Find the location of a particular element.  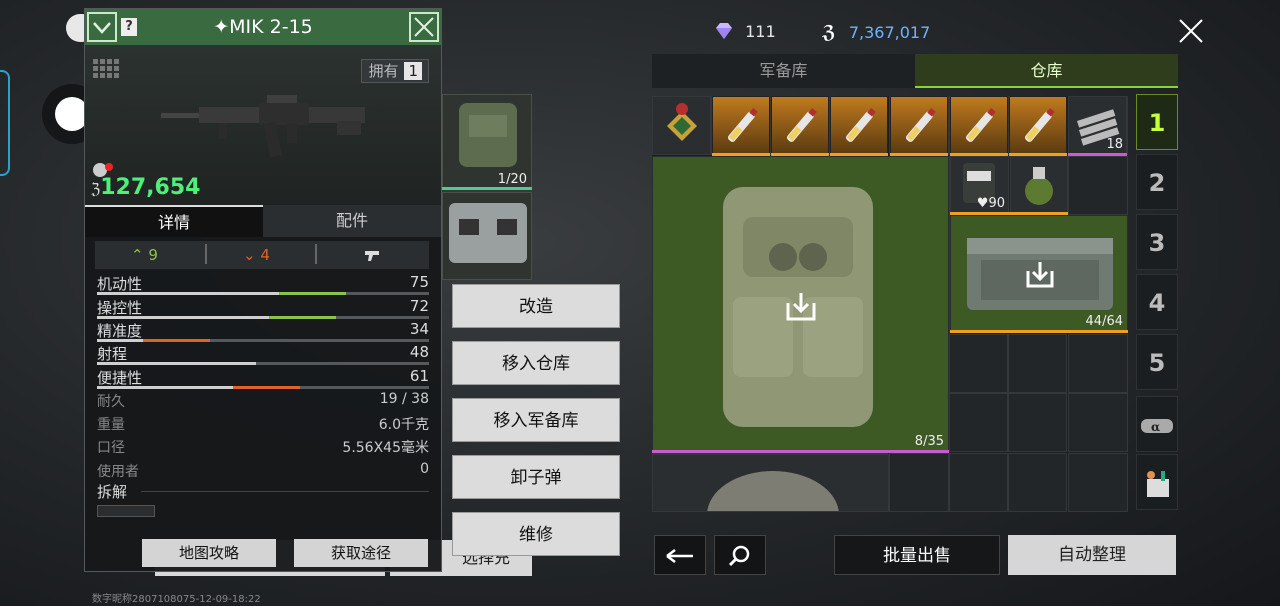

armor-icon is located at coordinates (488, 233).